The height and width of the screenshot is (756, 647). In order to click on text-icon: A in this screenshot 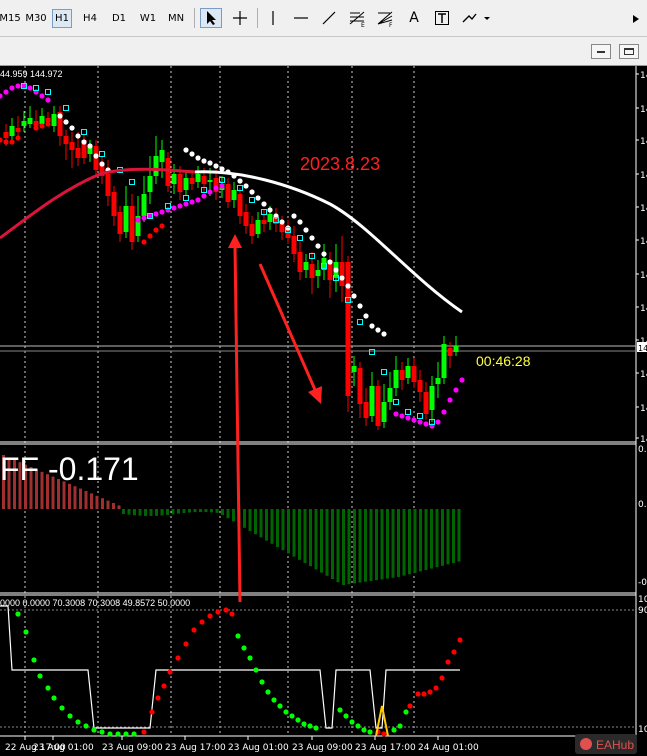, I will do `click(414, 18)`.